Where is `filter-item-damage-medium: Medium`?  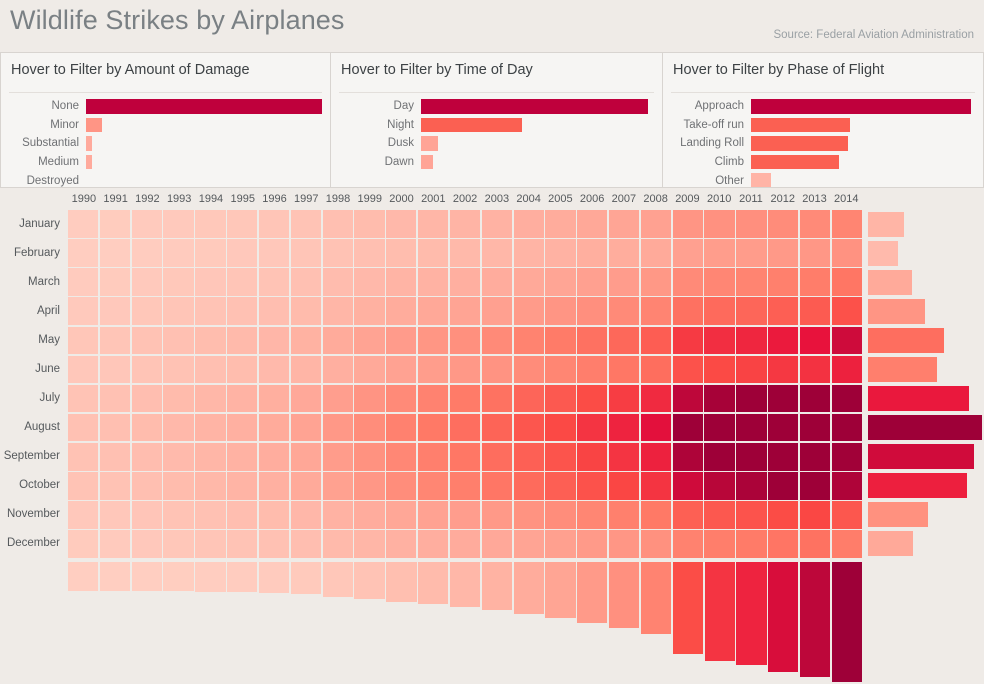 filter-item-damage-medium: Medium is located at coordinates (165, 162).